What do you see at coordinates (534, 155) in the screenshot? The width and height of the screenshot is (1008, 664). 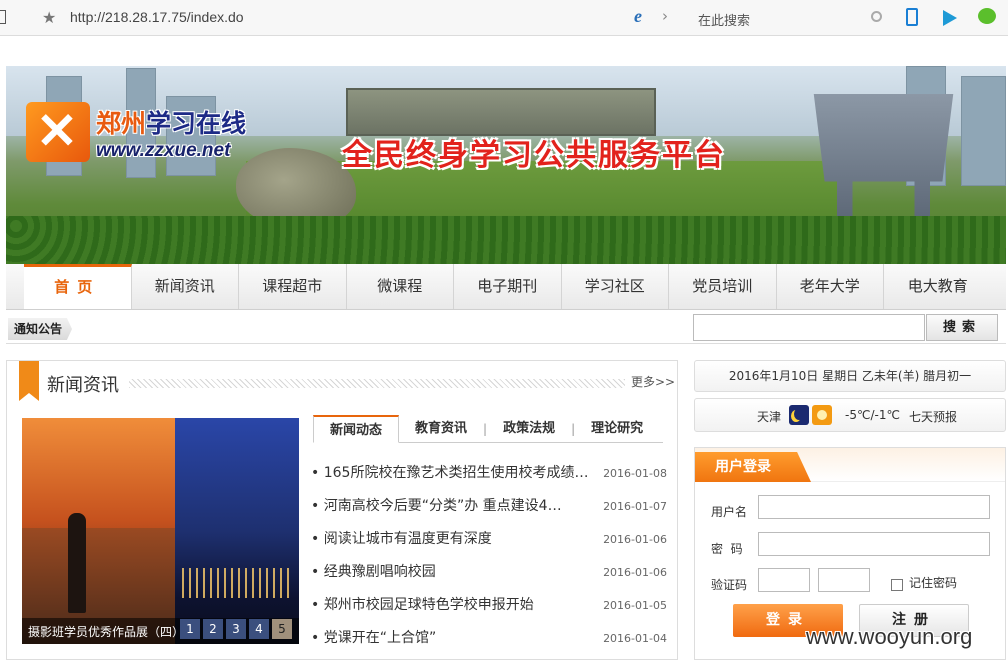 I see `banner-slogan: 全民终身学习公共服务平台` at bounding box center [534, 155].